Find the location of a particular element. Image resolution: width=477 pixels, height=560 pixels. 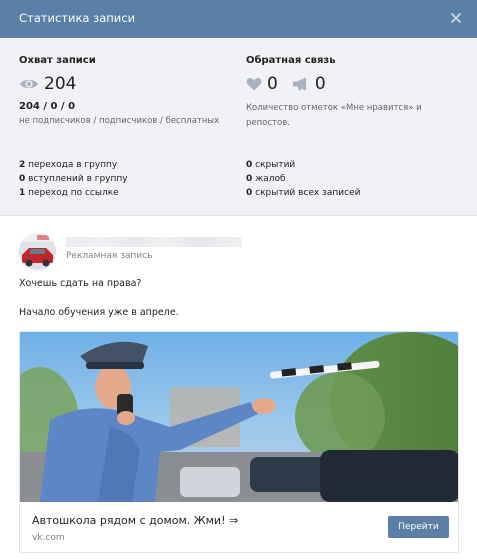

list-item-label: вступлений в группу is located at coordinates (76, 179).